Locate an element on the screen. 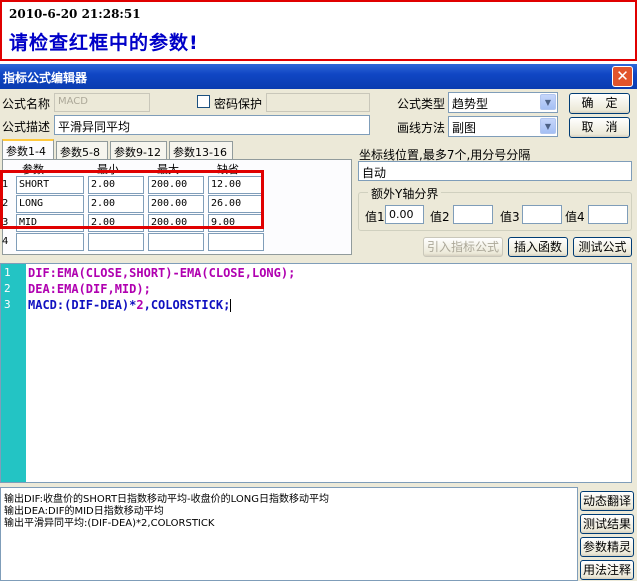 Image resolution: width=637 pixels, height=581 pixels. tab-params-1-4: 参数1-4 is located at coordinates (28, 149).